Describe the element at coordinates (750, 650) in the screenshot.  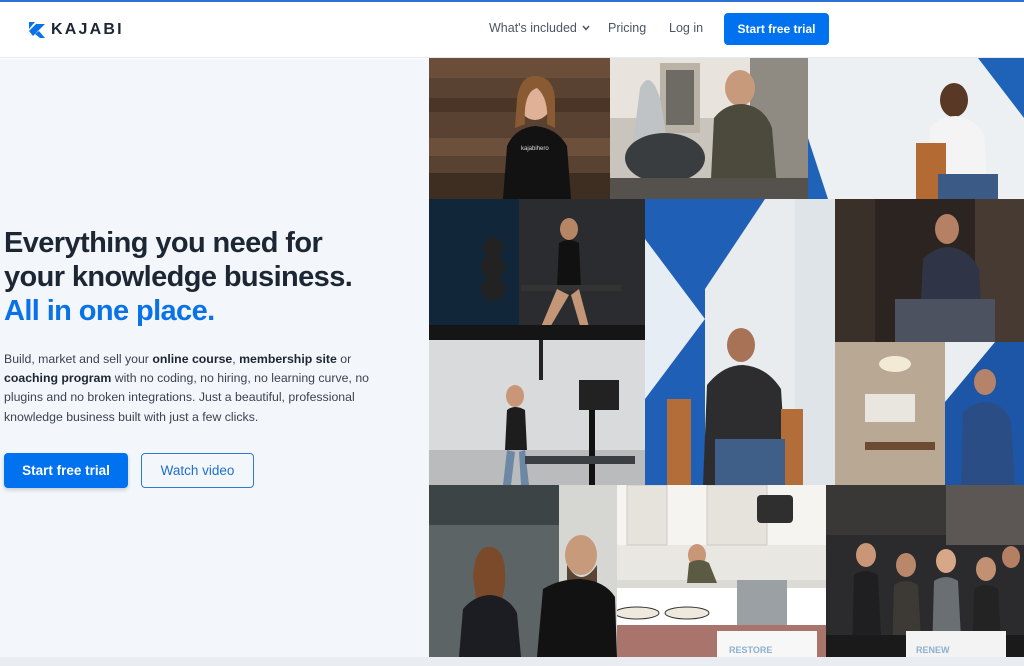
I see `sign-restore: RESTORE` at that location.